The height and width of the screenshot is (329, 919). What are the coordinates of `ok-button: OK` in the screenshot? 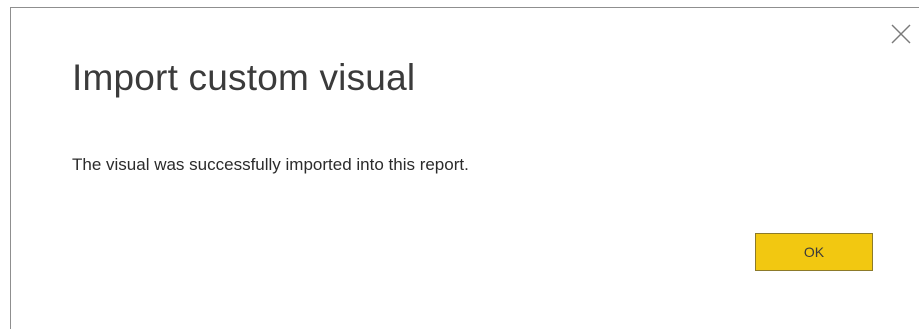 It's located at (814, 252).